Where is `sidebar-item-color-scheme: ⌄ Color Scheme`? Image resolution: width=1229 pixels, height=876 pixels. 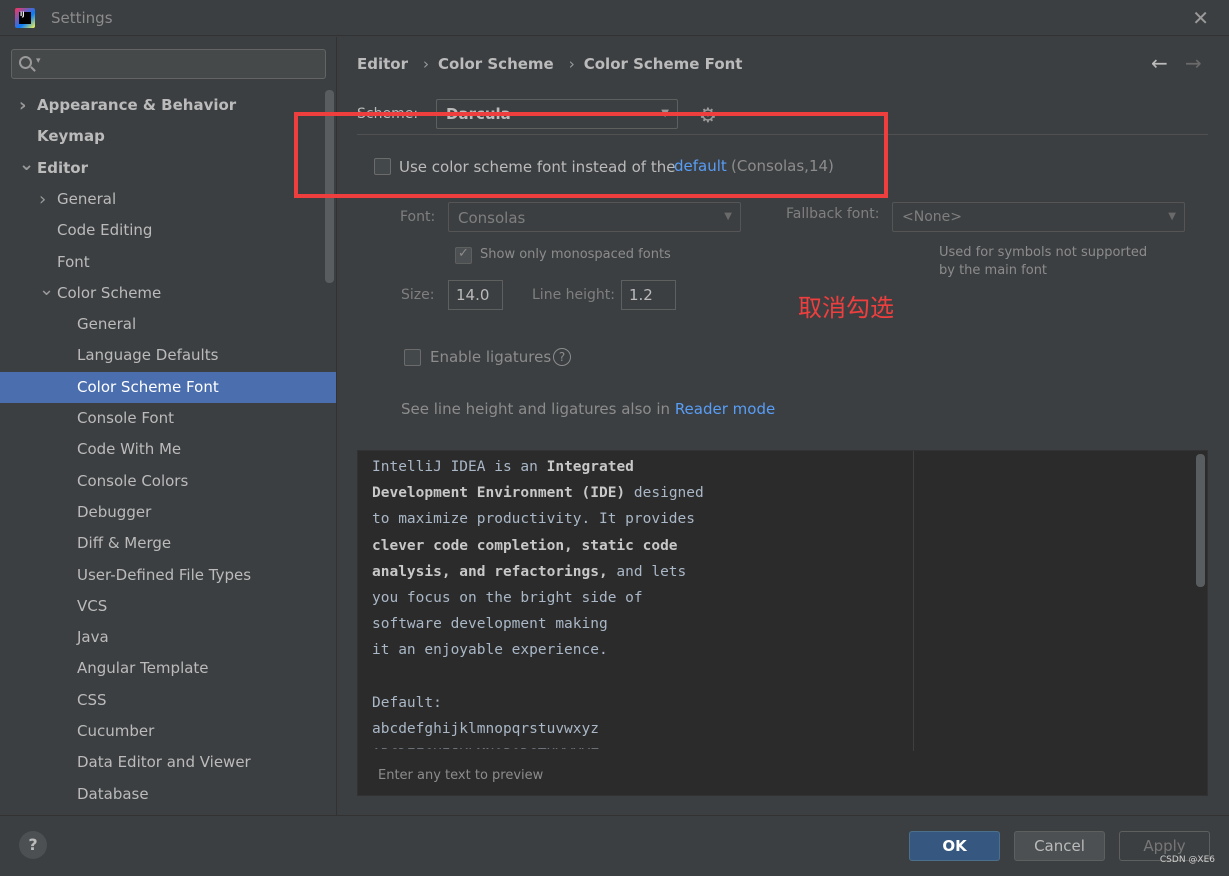
sidebar-item-color-scheme: ⌄ Color Scheme is located at coordinates (168, 293).